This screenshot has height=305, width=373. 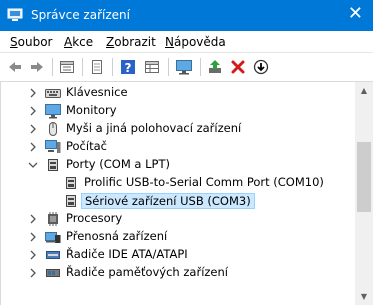 I want to click on details-grid-icon, so click(x=152, y=67).